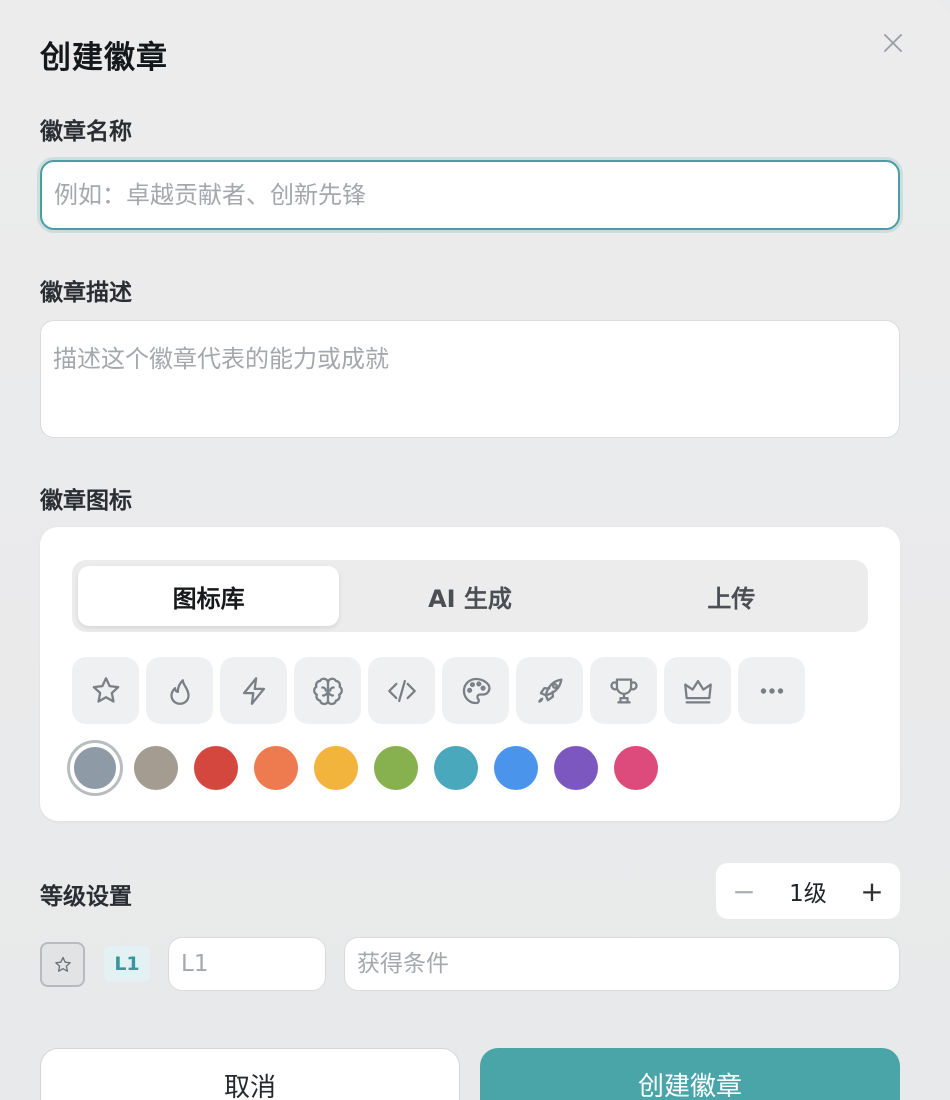 This screenshot has height=1100, width=950. Describe the element at coordinates (86, 293) in the screenshot. I see `description-field-label: 徽章描述` at that location.